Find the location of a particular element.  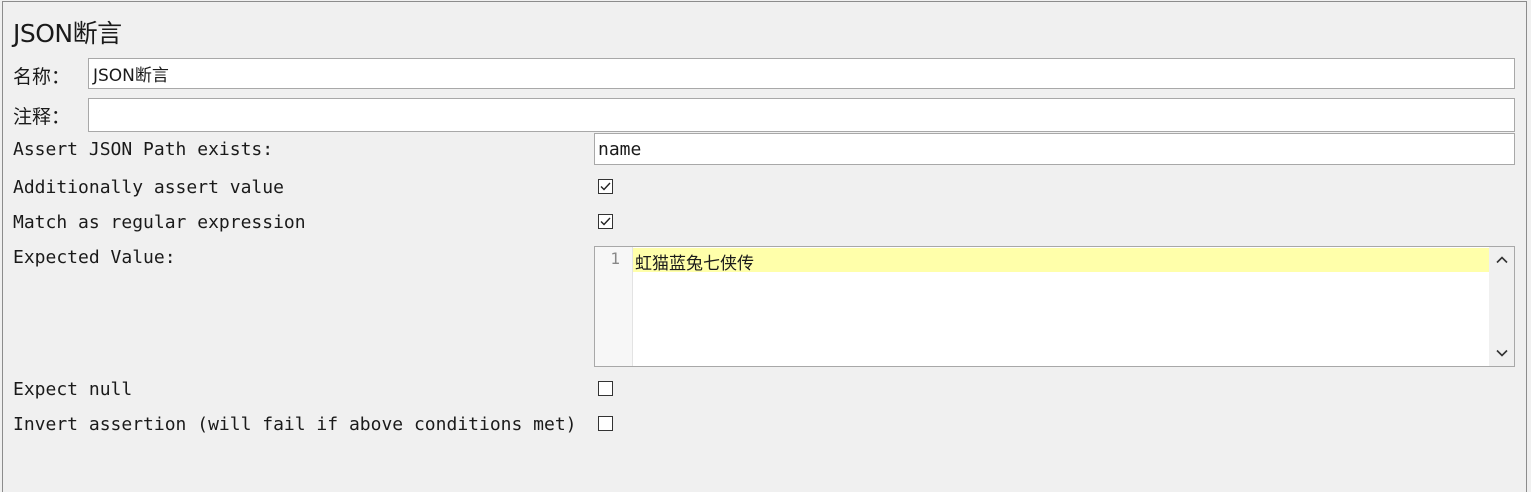

expect-null-label: Expect null is located at coordinates (73, 389).